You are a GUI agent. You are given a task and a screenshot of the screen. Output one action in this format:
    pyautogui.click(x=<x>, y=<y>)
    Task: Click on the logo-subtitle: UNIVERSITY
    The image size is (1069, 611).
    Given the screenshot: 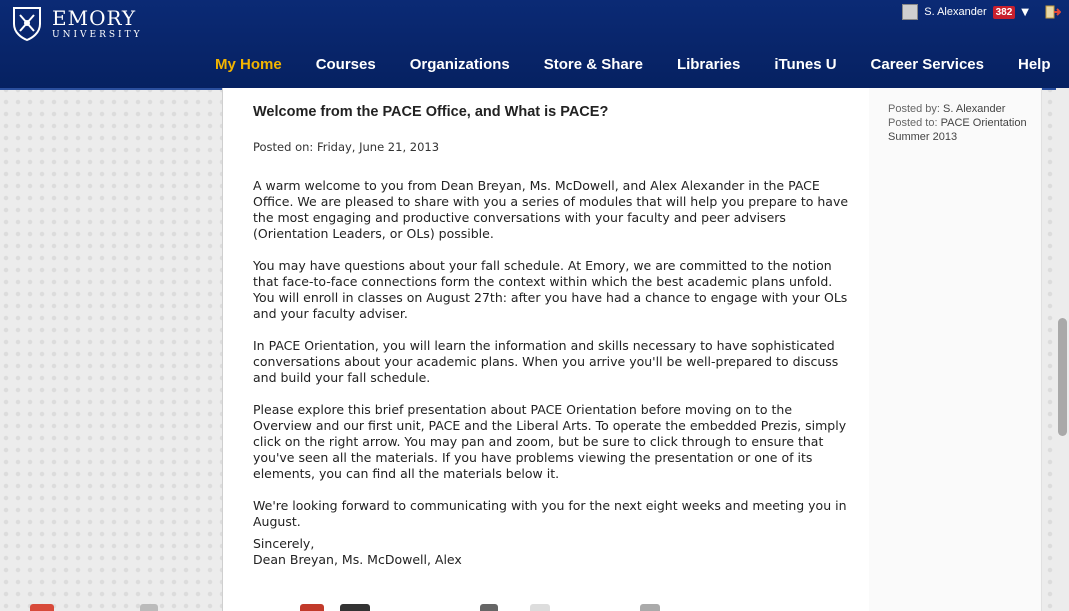 What is the action you would take?
    pyautogui.click(x=97, y=35)
    